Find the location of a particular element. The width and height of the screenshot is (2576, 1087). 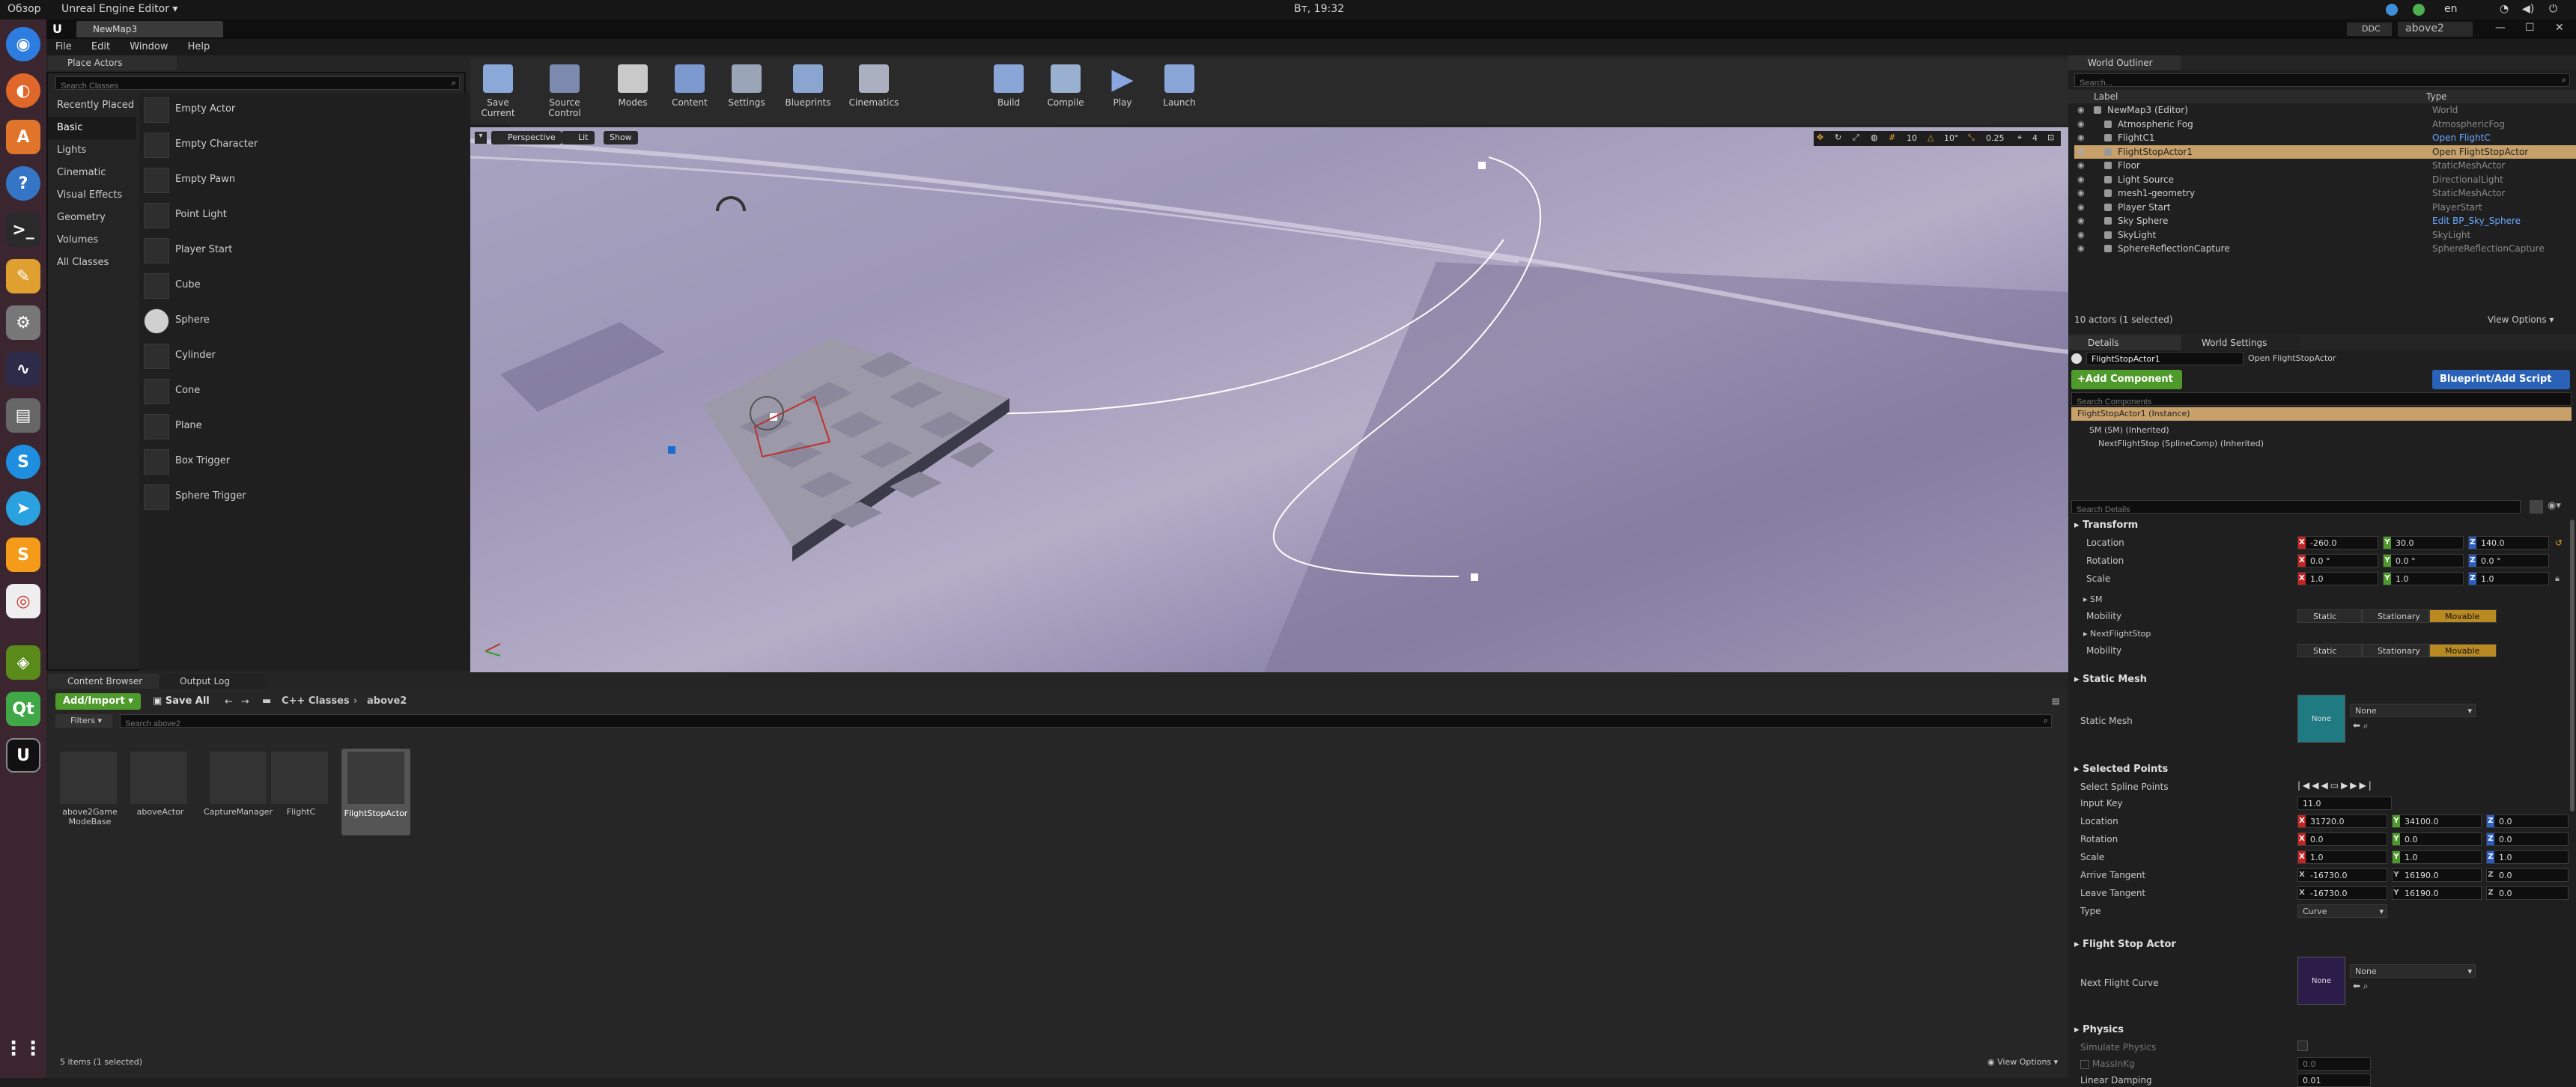

category-lights: Lights is located at coordinates (92, 150).